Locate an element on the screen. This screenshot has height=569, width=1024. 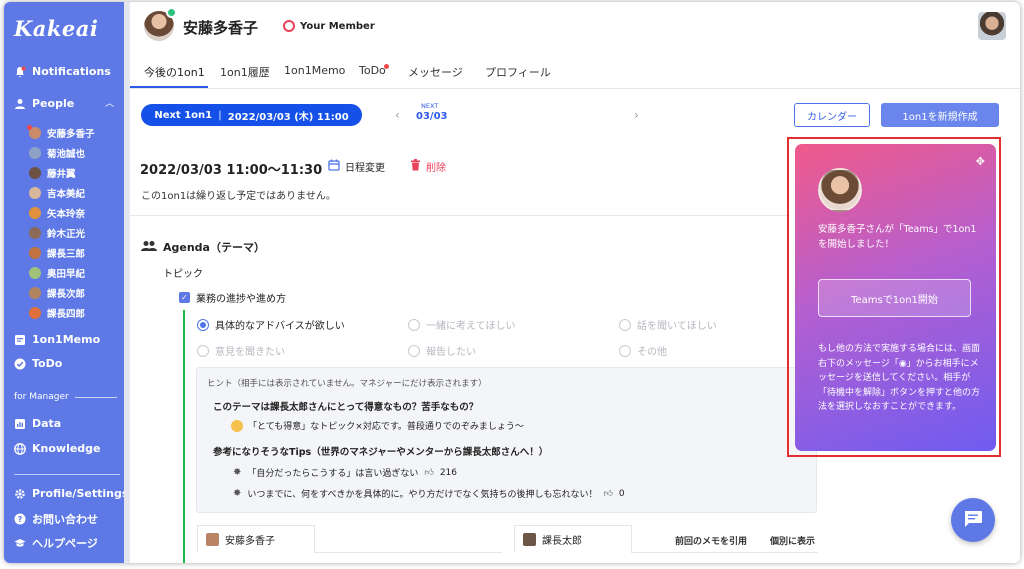
sidebar-item-people: People is located at coordinates (44, 103).